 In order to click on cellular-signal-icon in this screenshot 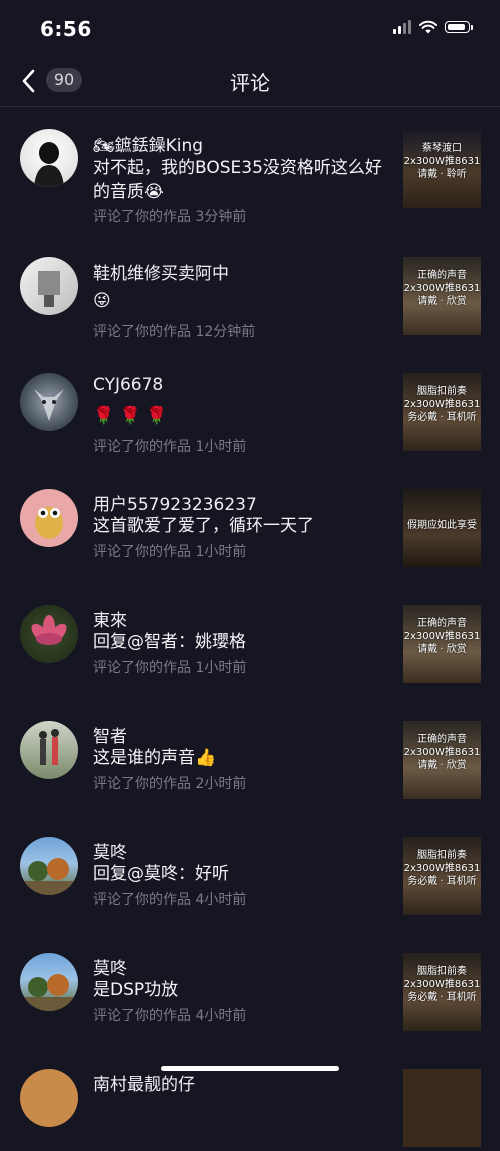, I will do `click(402, 27)`.